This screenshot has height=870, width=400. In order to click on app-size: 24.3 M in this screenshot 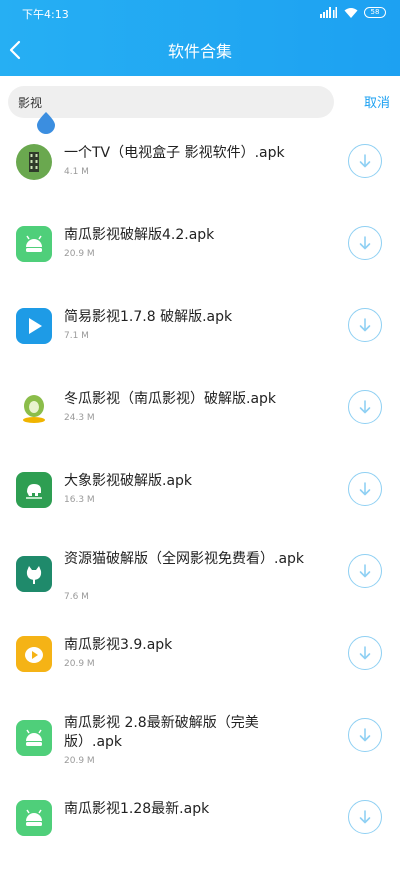, I will do `click(79, 418)`.